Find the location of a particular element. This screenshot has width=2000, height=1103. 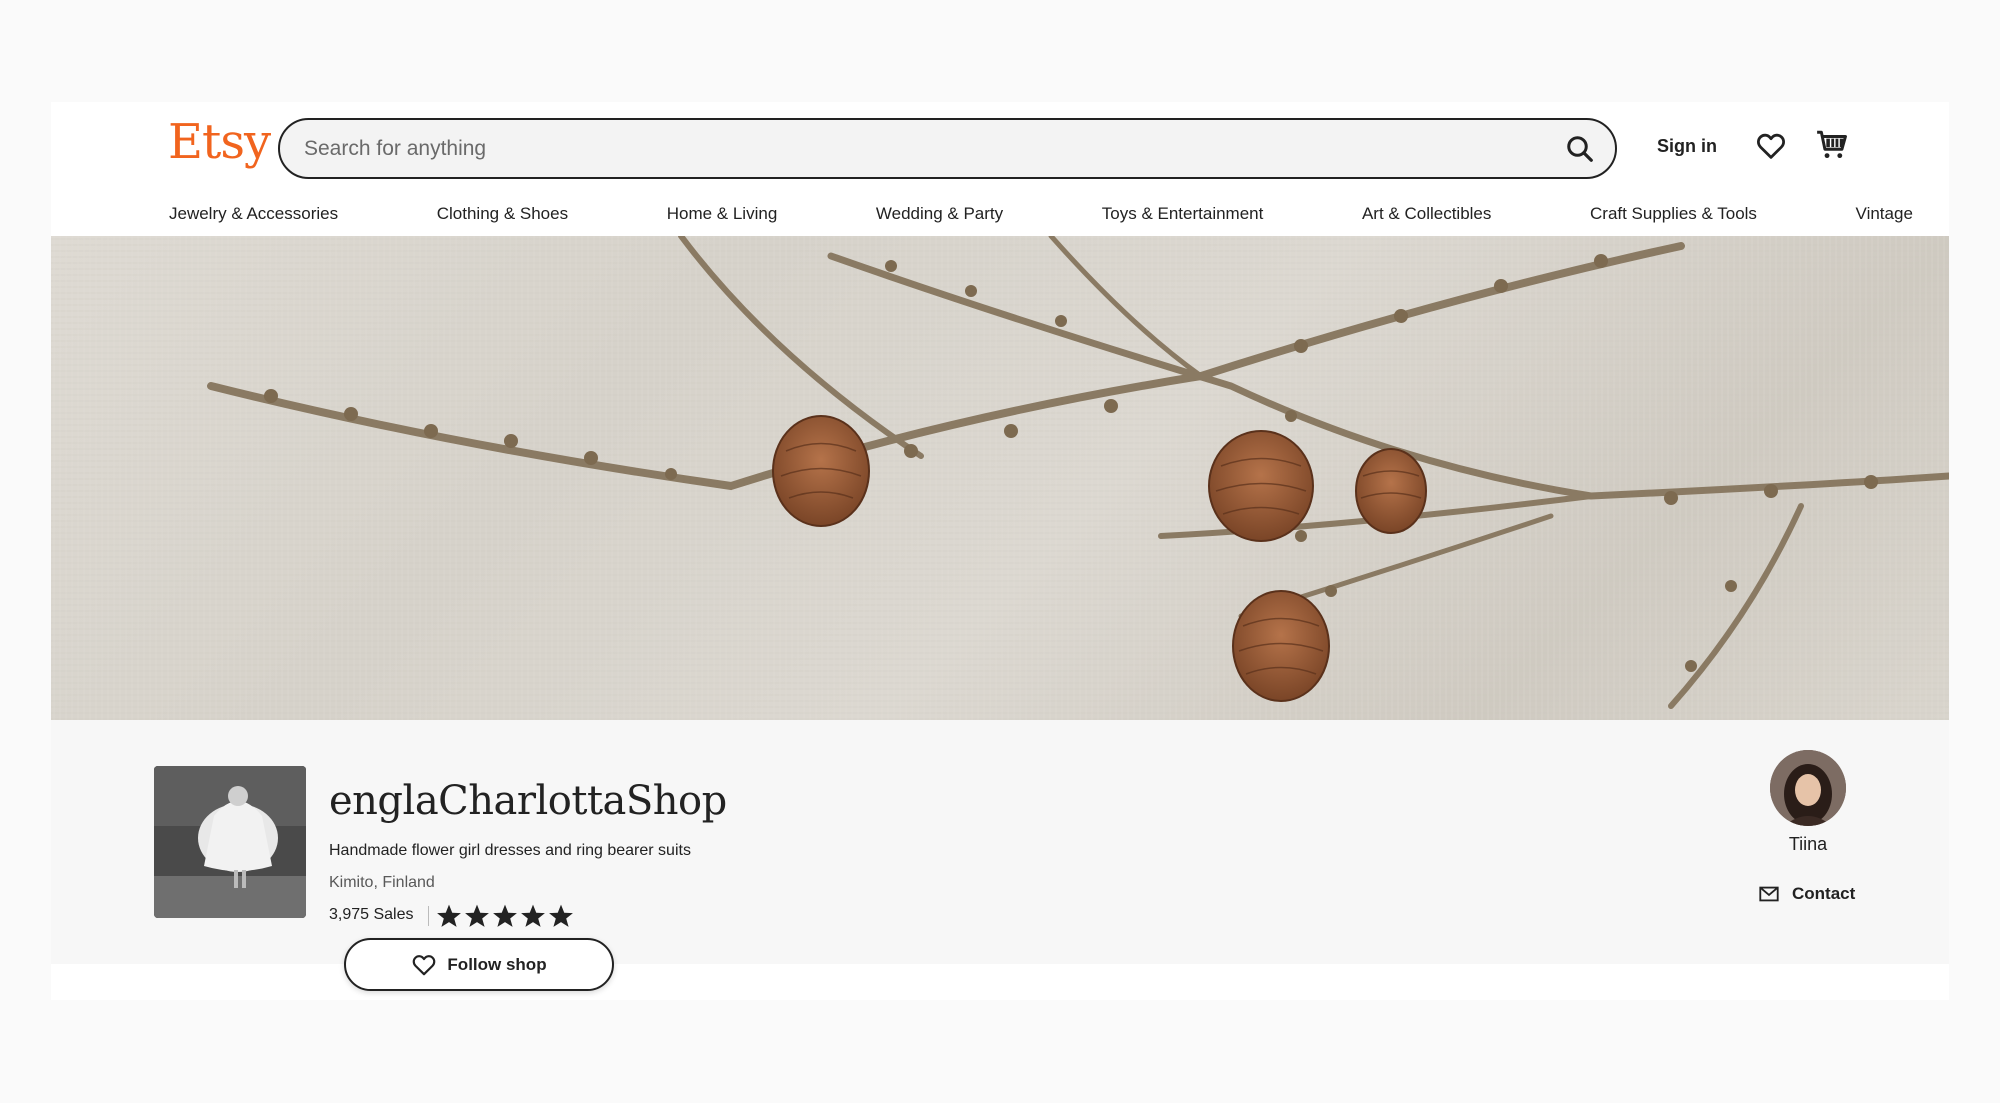

search-bar is located at coordinates (947, 148).